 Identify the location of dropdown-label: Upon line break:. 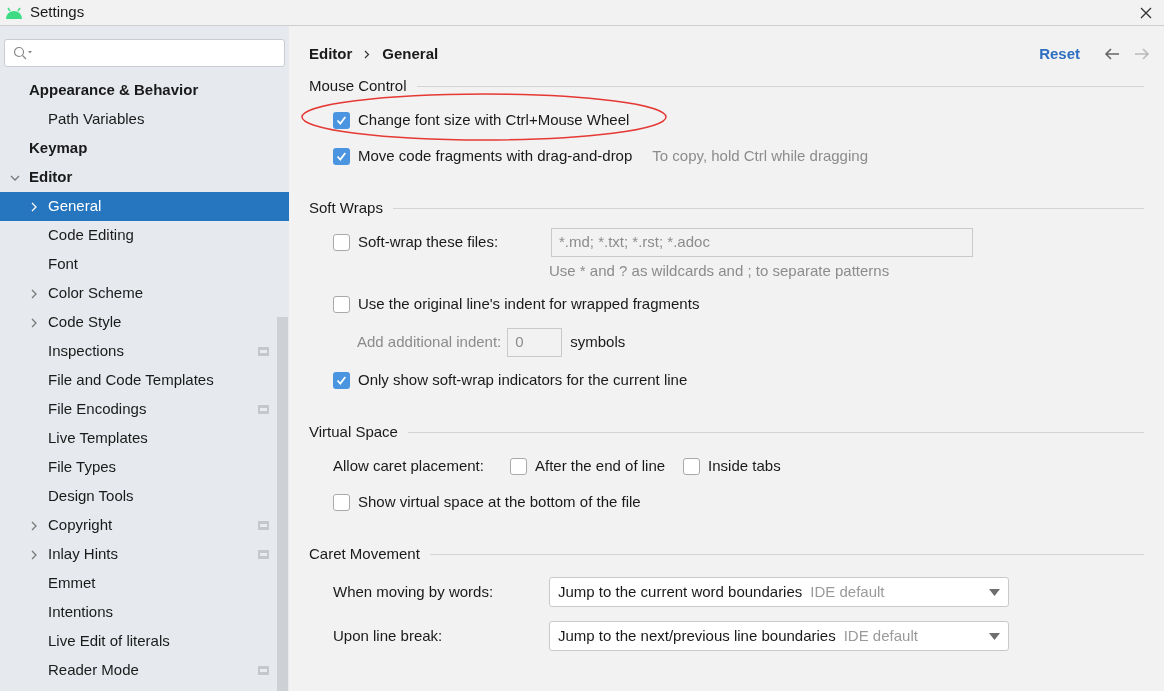
(388, 635).